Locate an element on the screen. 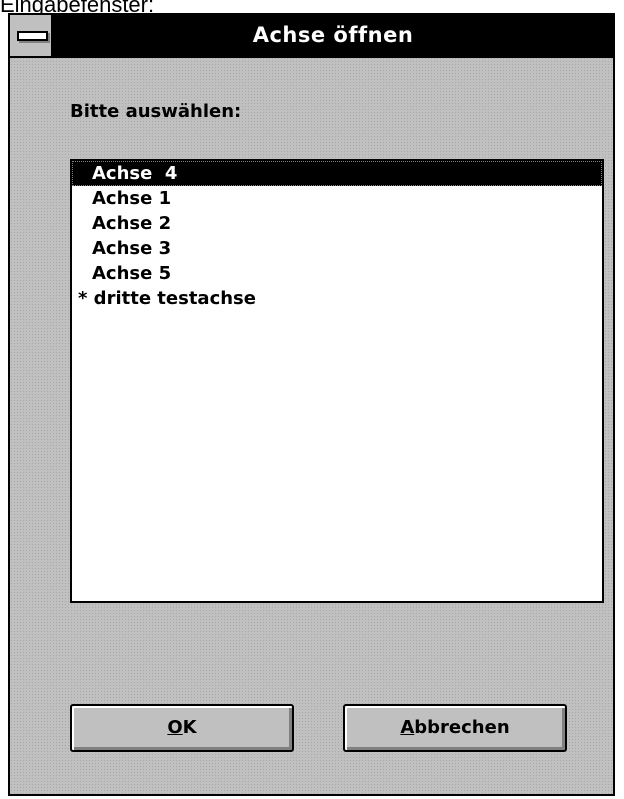 This screenshot has height=799, width=624. system-menu-icon is located at coordinates (32, 36).